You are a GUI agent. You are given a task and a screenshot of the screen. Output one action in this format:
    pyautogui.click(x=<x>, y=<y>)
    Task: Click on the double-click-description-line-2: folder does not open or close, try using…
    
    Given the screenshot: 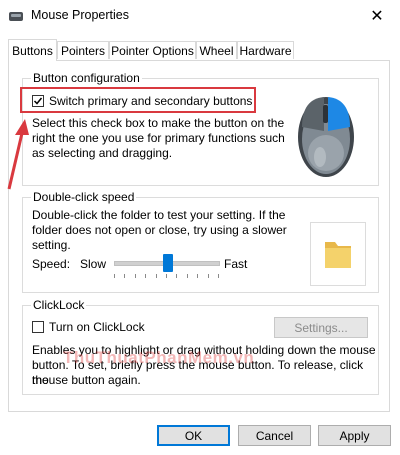 What is the action you would take?
    pyautogui.click(x=159, y=230)
    